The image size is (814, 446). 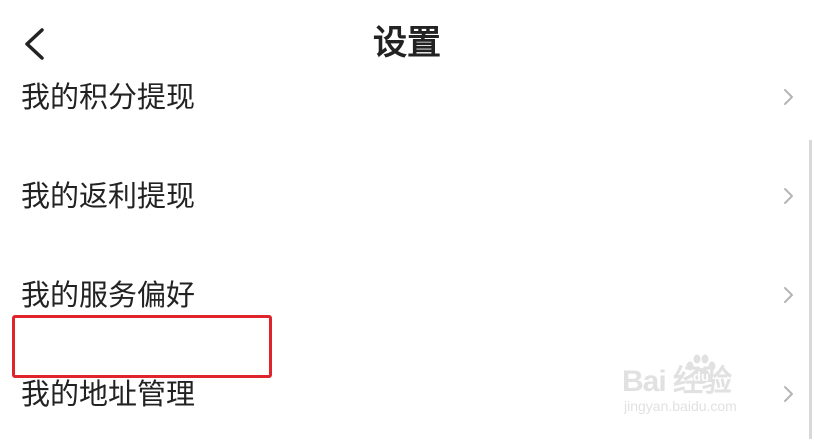 What do you see at coordinates (108, 394) in the screenshot?
I see `settings-item-label: 我的地址管理` at bounding box center [108, 394].